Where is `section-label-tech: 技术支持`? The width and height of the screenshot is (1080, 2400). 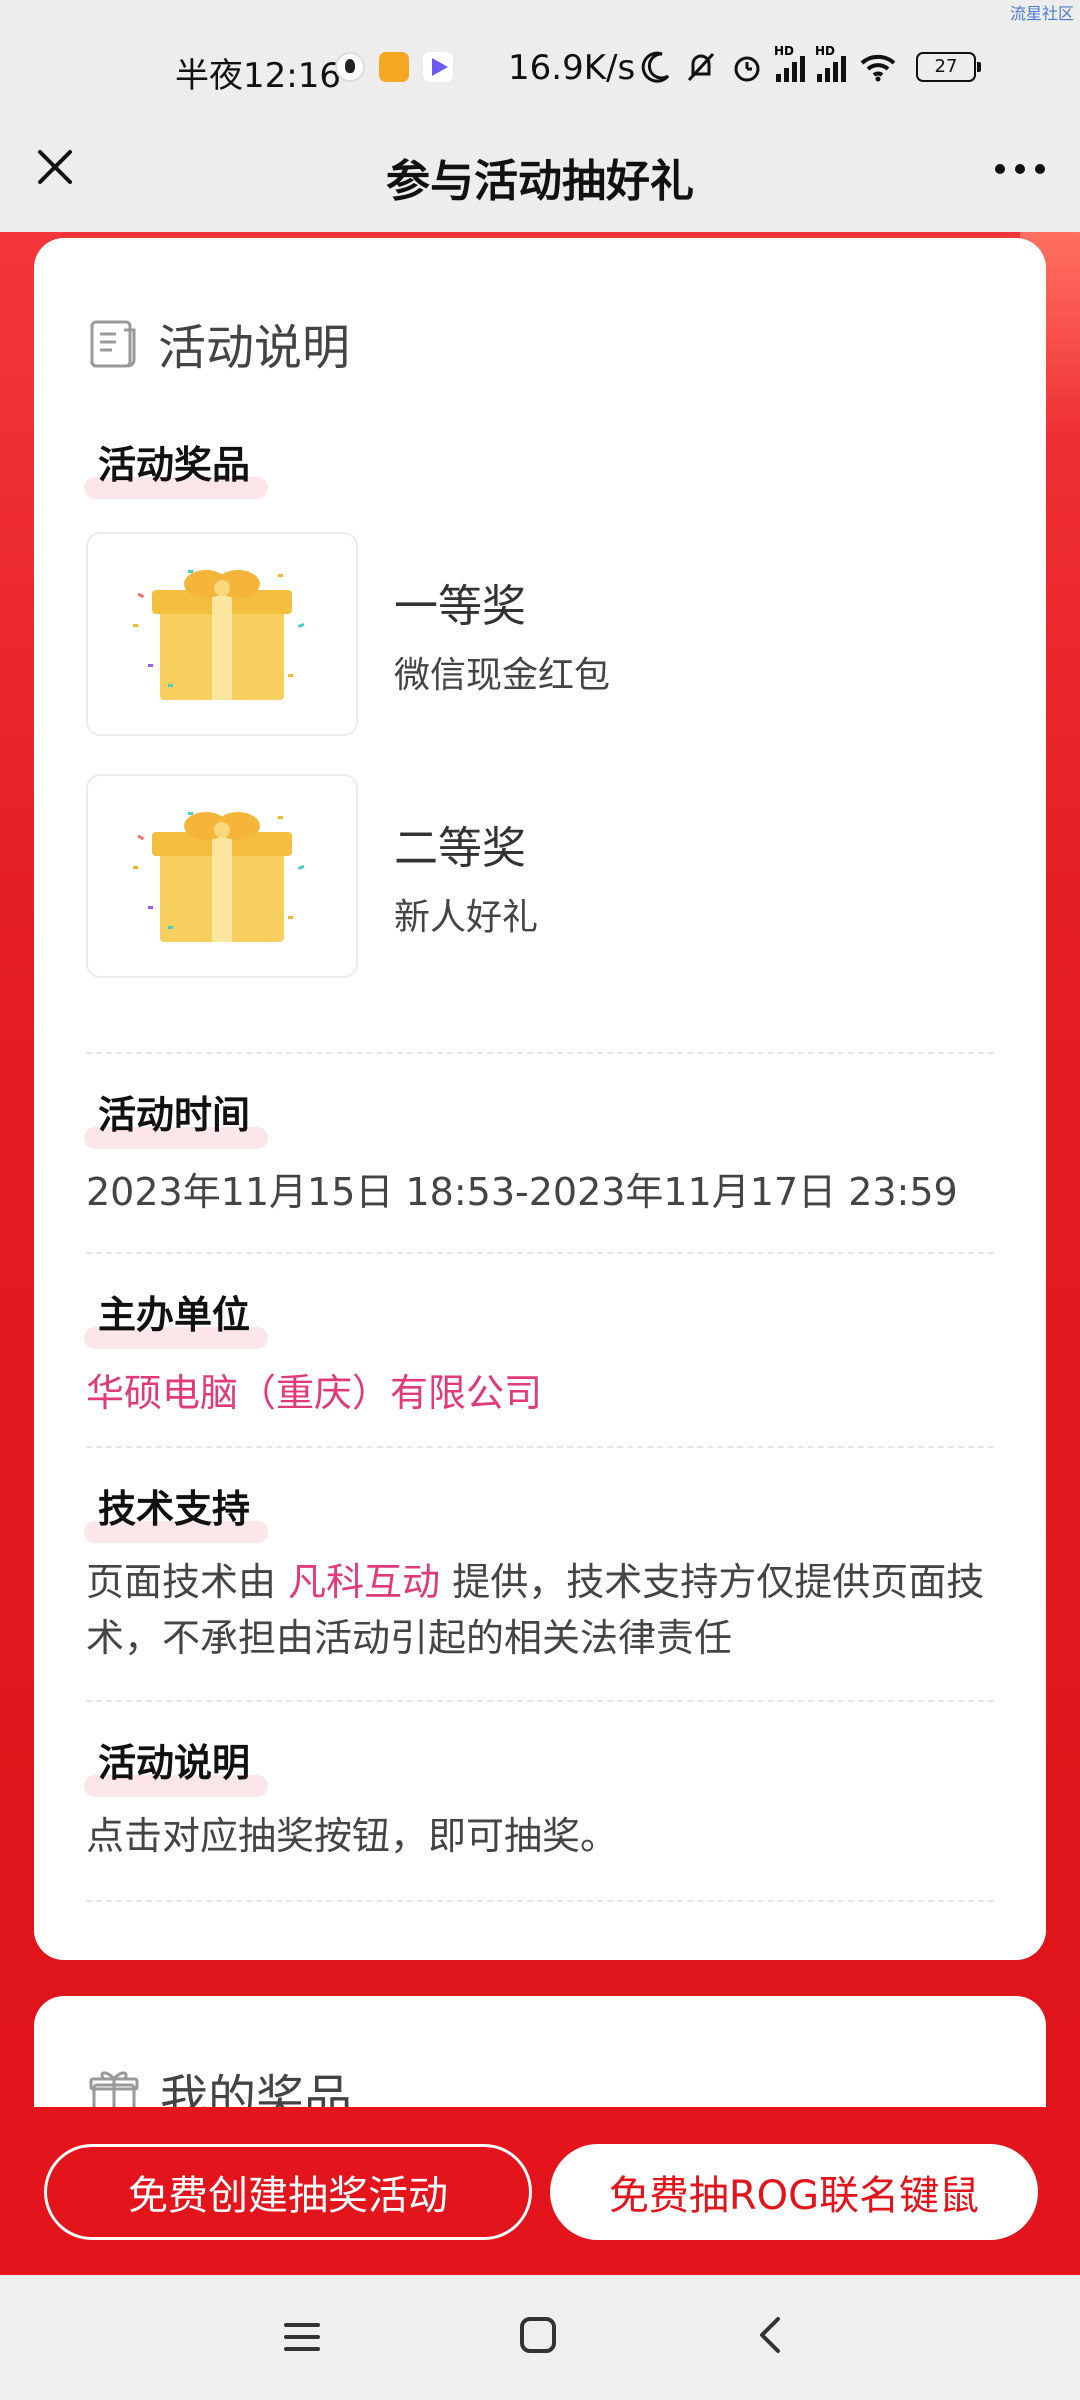
section-label-tech: 技术支持 is located at coordinates (176, 1510).